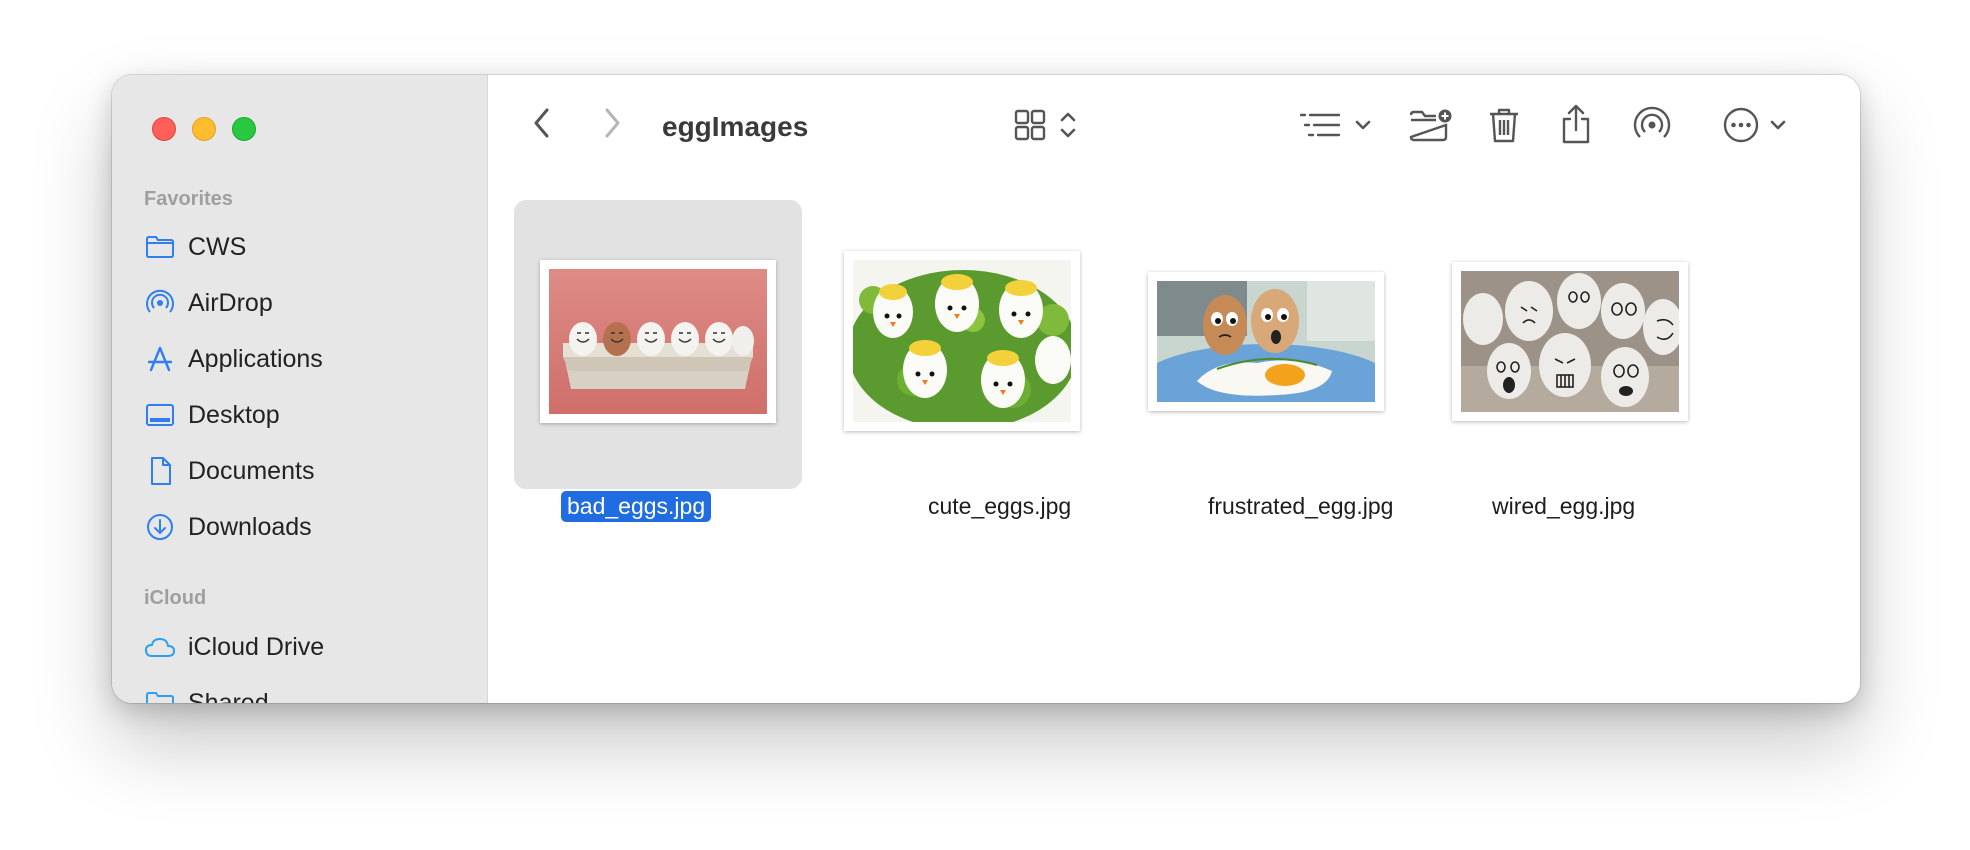 Image resolution: width=1970 pixels, height=850 pixels. I want to click on window-title: eggImages, so click(735, 126).